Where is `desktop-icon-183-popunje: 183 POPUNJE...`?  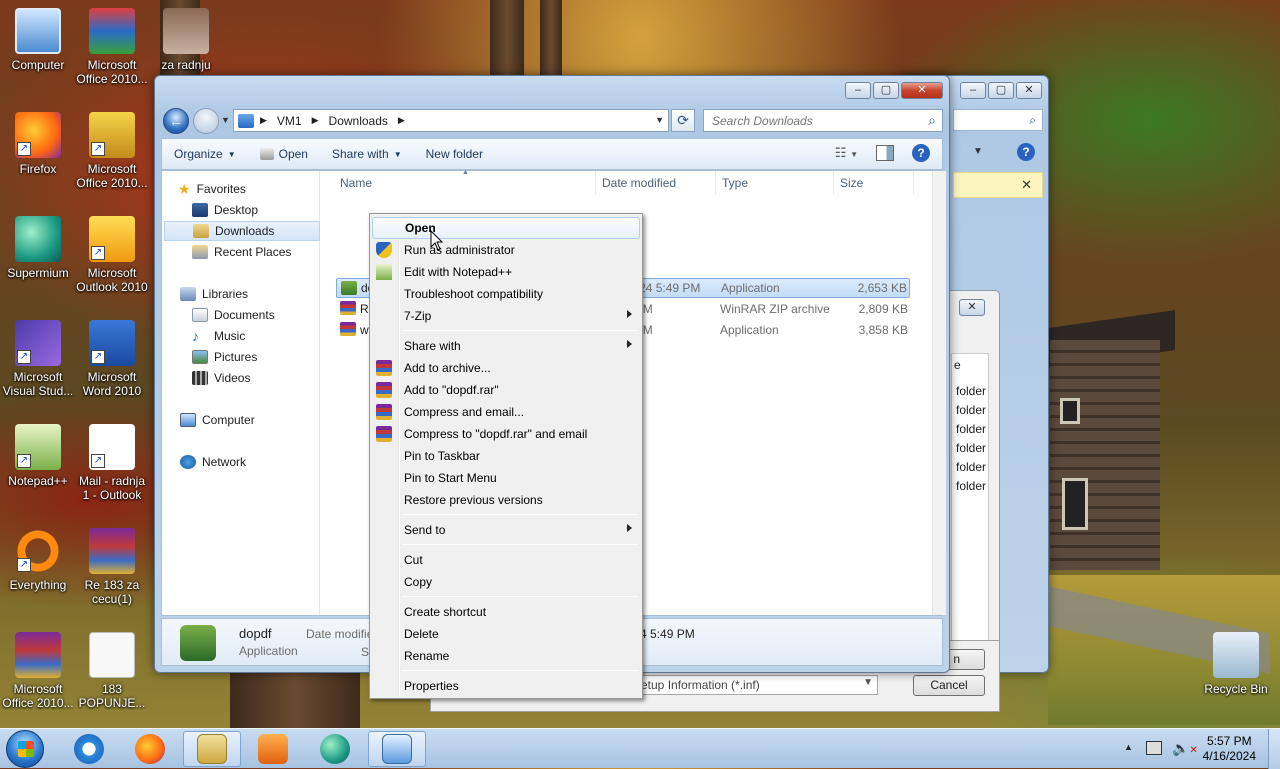 desktop-icon-183-popunje: 183 POPUNJE... is located at coordinates (112, 671).